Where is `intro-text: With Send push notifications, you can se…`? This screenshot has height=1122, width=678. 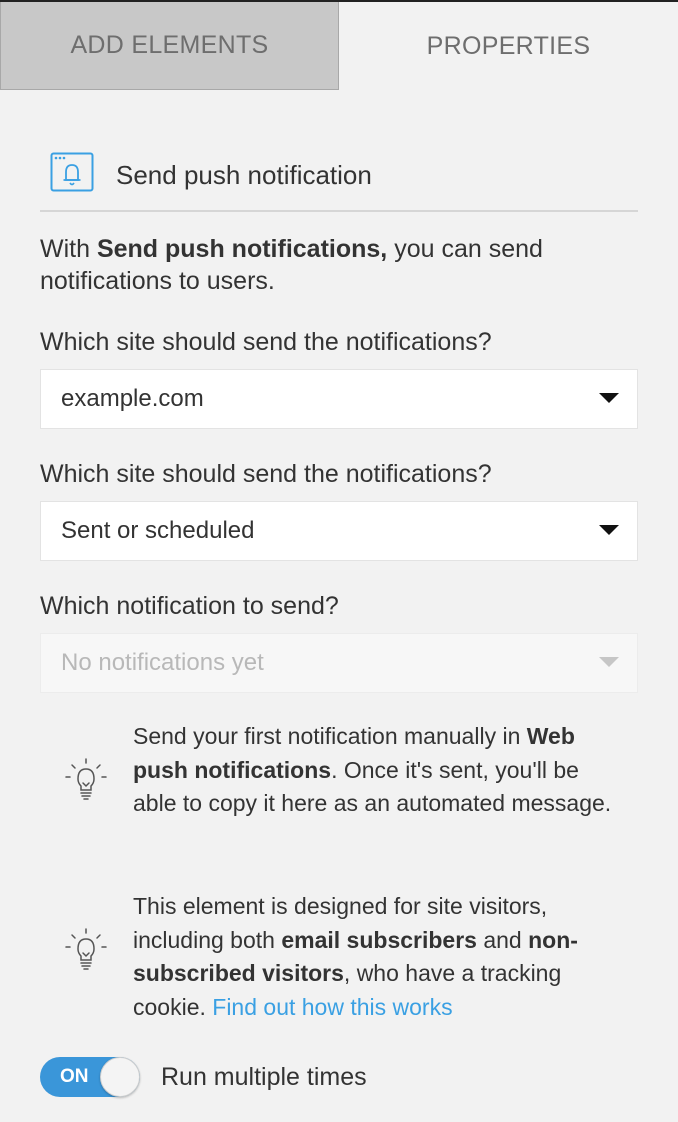
intro-text: With Send push notifications, you can se… is located at coordinates (340, 265).